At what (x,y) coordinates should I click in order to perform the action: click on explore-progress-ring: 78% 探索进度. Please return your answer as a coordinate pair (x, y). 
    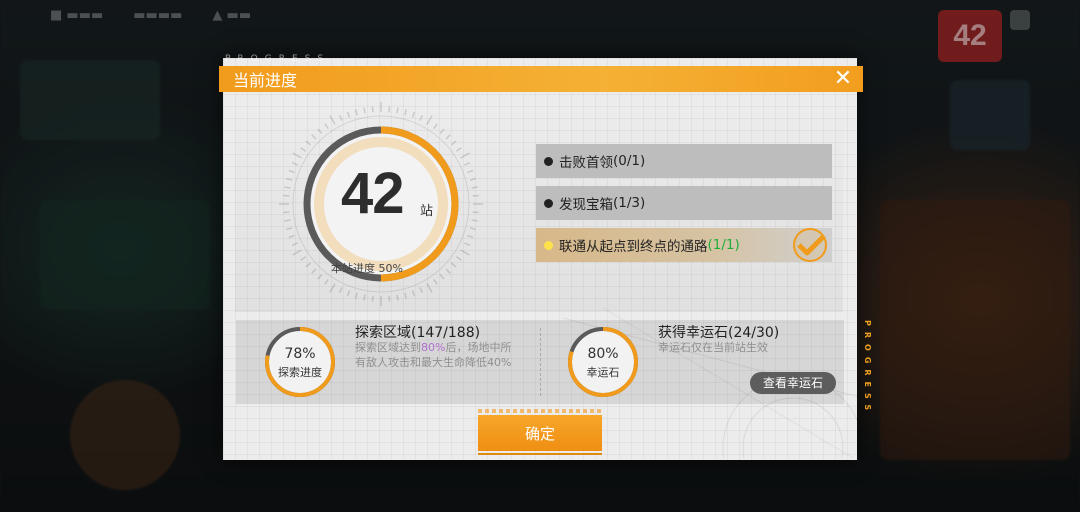
    Looking at the image, I should click on (300, 362).